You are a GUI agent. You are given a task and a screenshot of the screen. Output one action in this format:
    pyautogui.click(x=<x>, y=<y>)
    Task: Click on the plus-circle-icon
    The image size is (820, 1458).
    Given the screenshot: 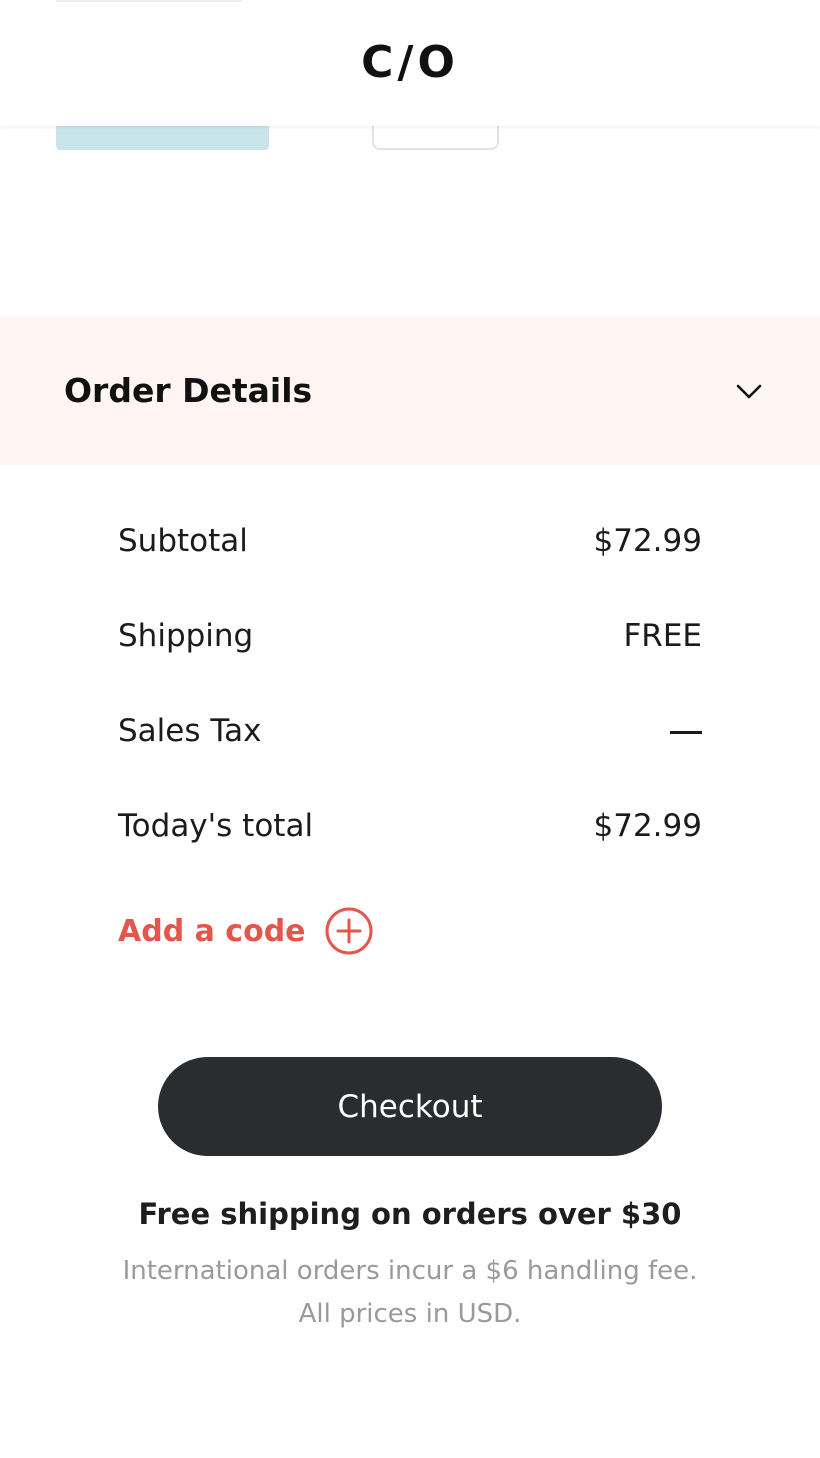 What is the action you would take?
    pyautogui.click(x=349, y=931)
    